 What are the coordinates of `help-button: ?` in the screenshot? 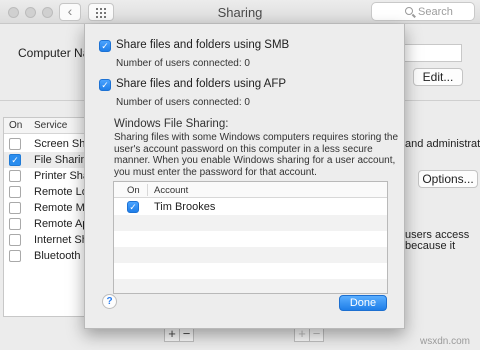 It's located at (109, 301).